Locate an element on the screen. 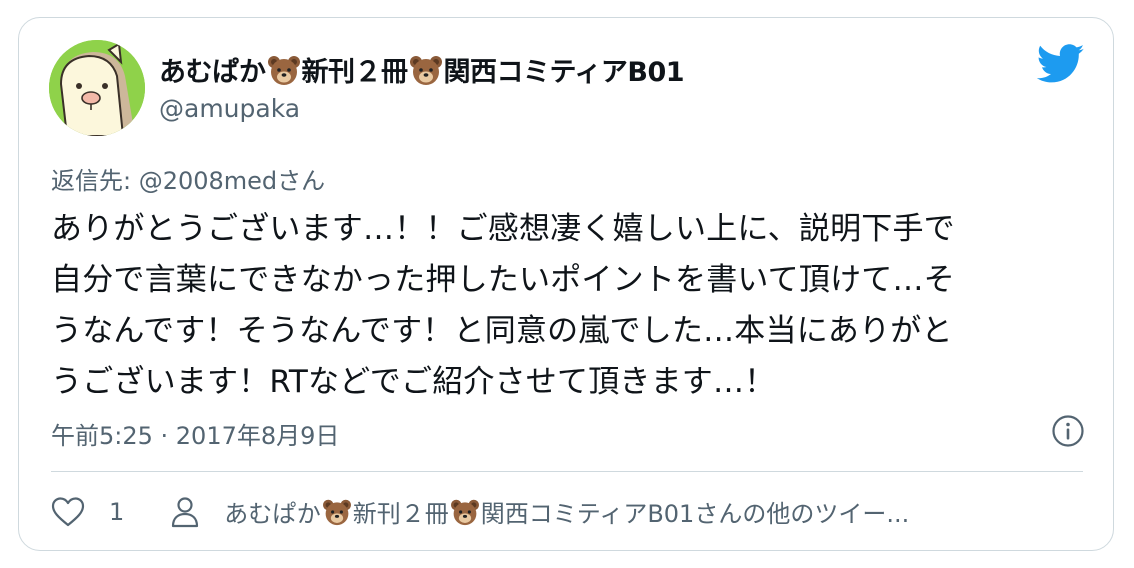 The image size is (1134, 568). twitter-bird-icon is located at coordinates (1061, 64).